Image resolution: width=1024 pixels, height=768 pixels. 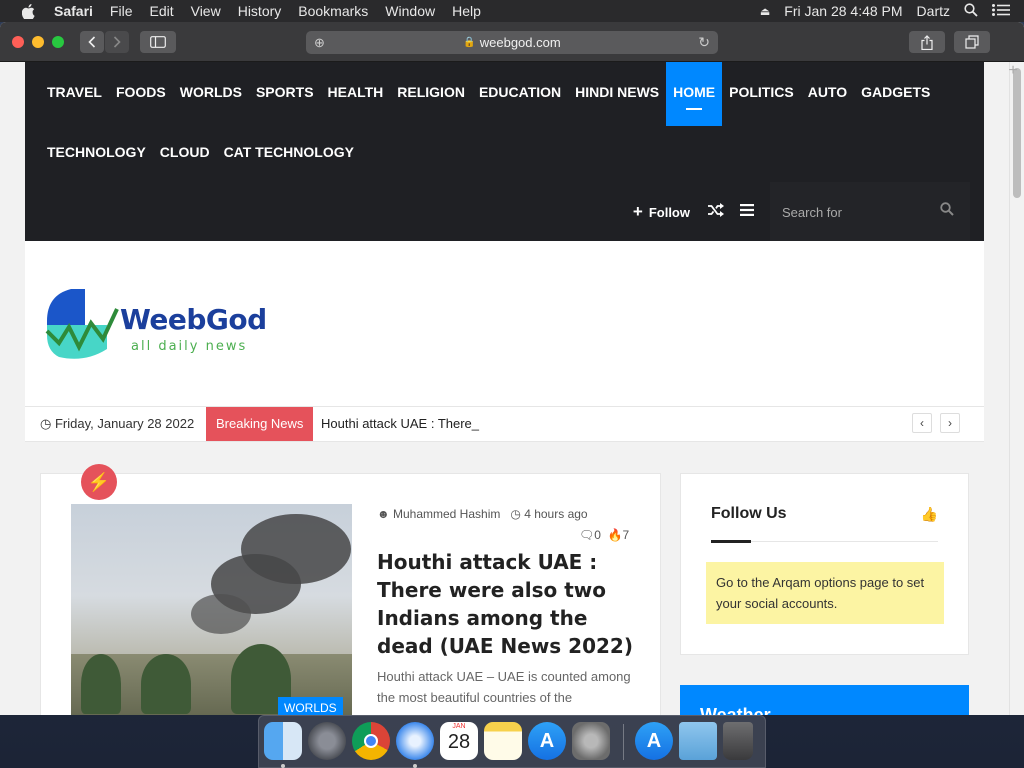 What do you see at coordinates (1013, 72) in the screenshot?
I see `new-tab-icon: +` at bounding box center [1013, 72].